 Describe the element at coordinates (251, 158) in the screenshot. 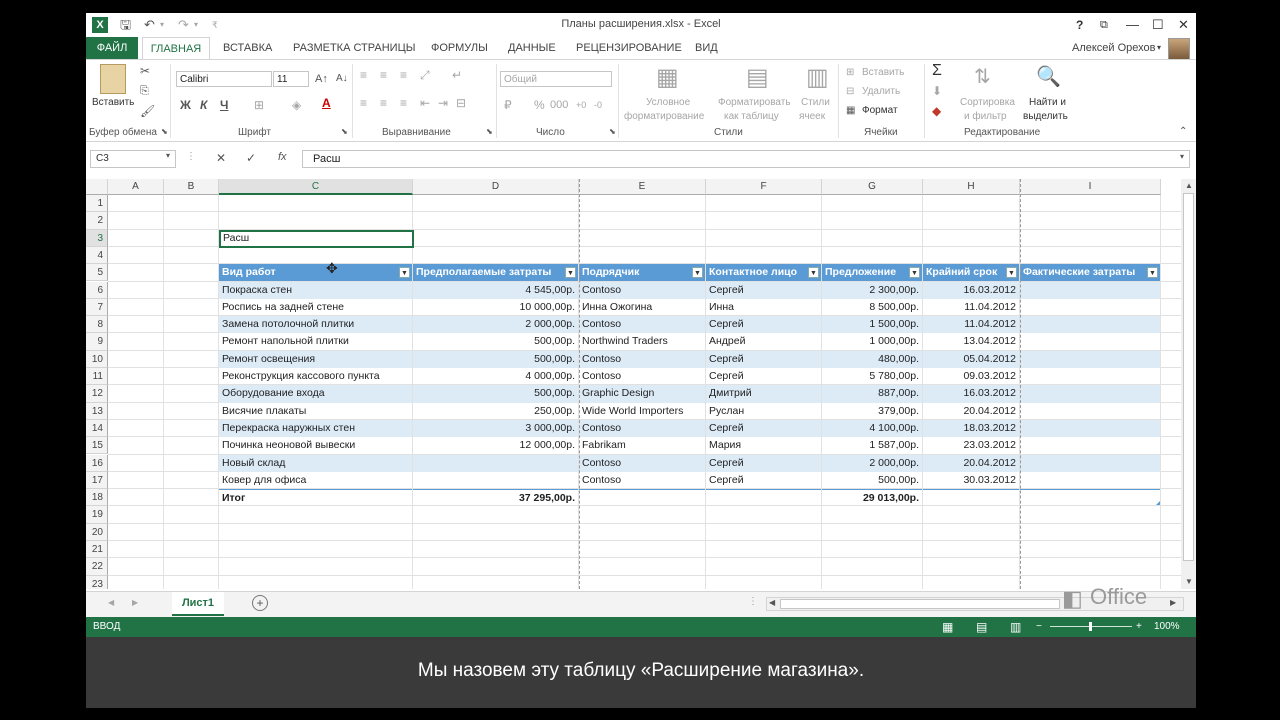

I see `confirm-entry-icon: ✓` at that location.